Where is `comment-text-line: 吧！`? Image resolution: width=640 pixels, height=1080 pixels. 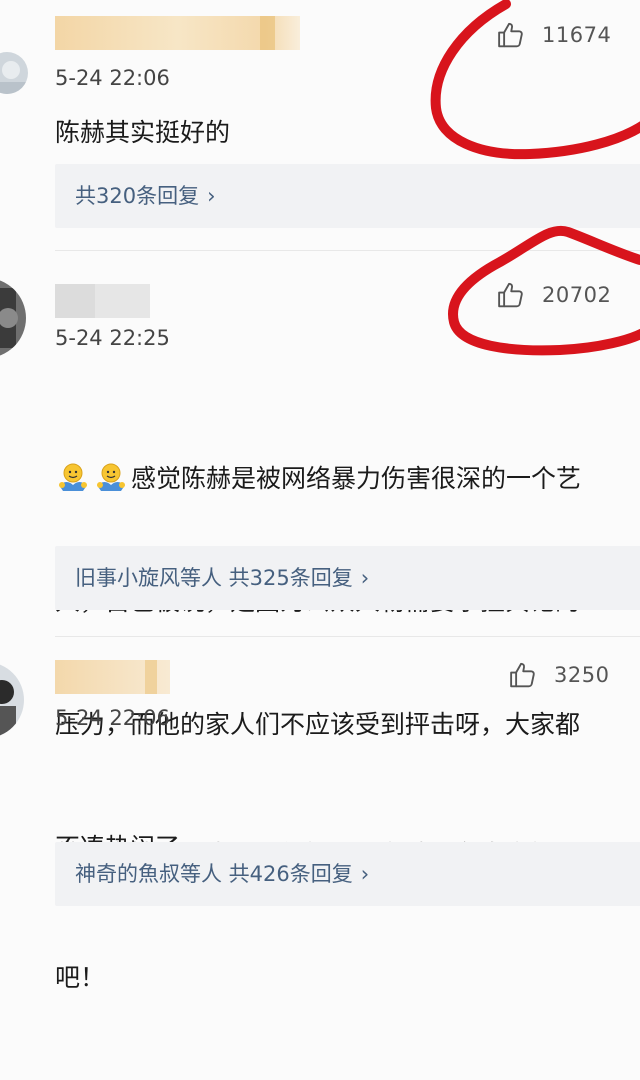
comment-text-line: 吧！ is located at coordinates (80, 977).